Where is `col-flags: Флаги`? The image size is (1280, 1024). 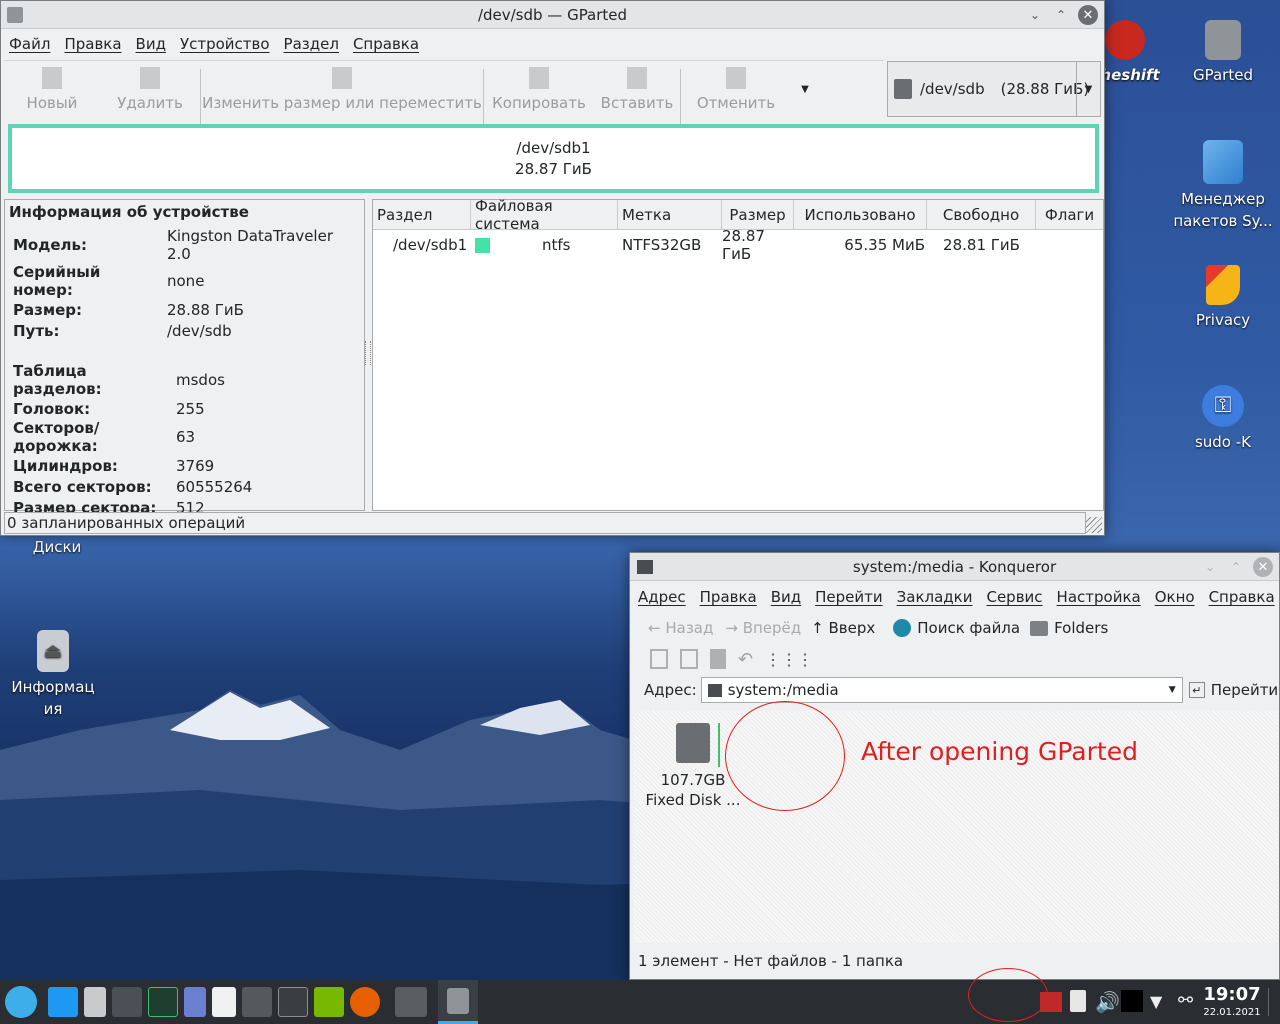 col-flags: Флаги is located at coordinates (1069, 214).